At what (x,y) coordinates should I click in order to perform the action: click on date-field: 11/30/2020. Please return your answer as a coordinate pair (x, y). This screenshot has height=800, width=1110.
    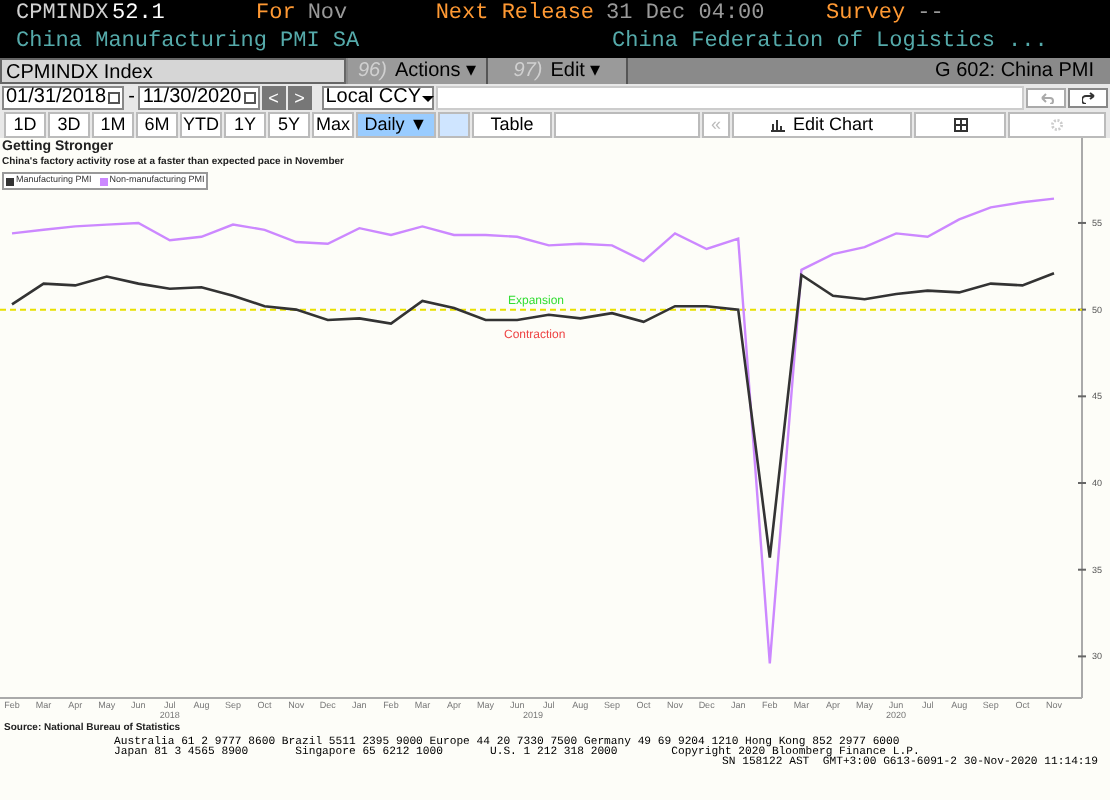
    Looking at the image, I should click on (199, 98).